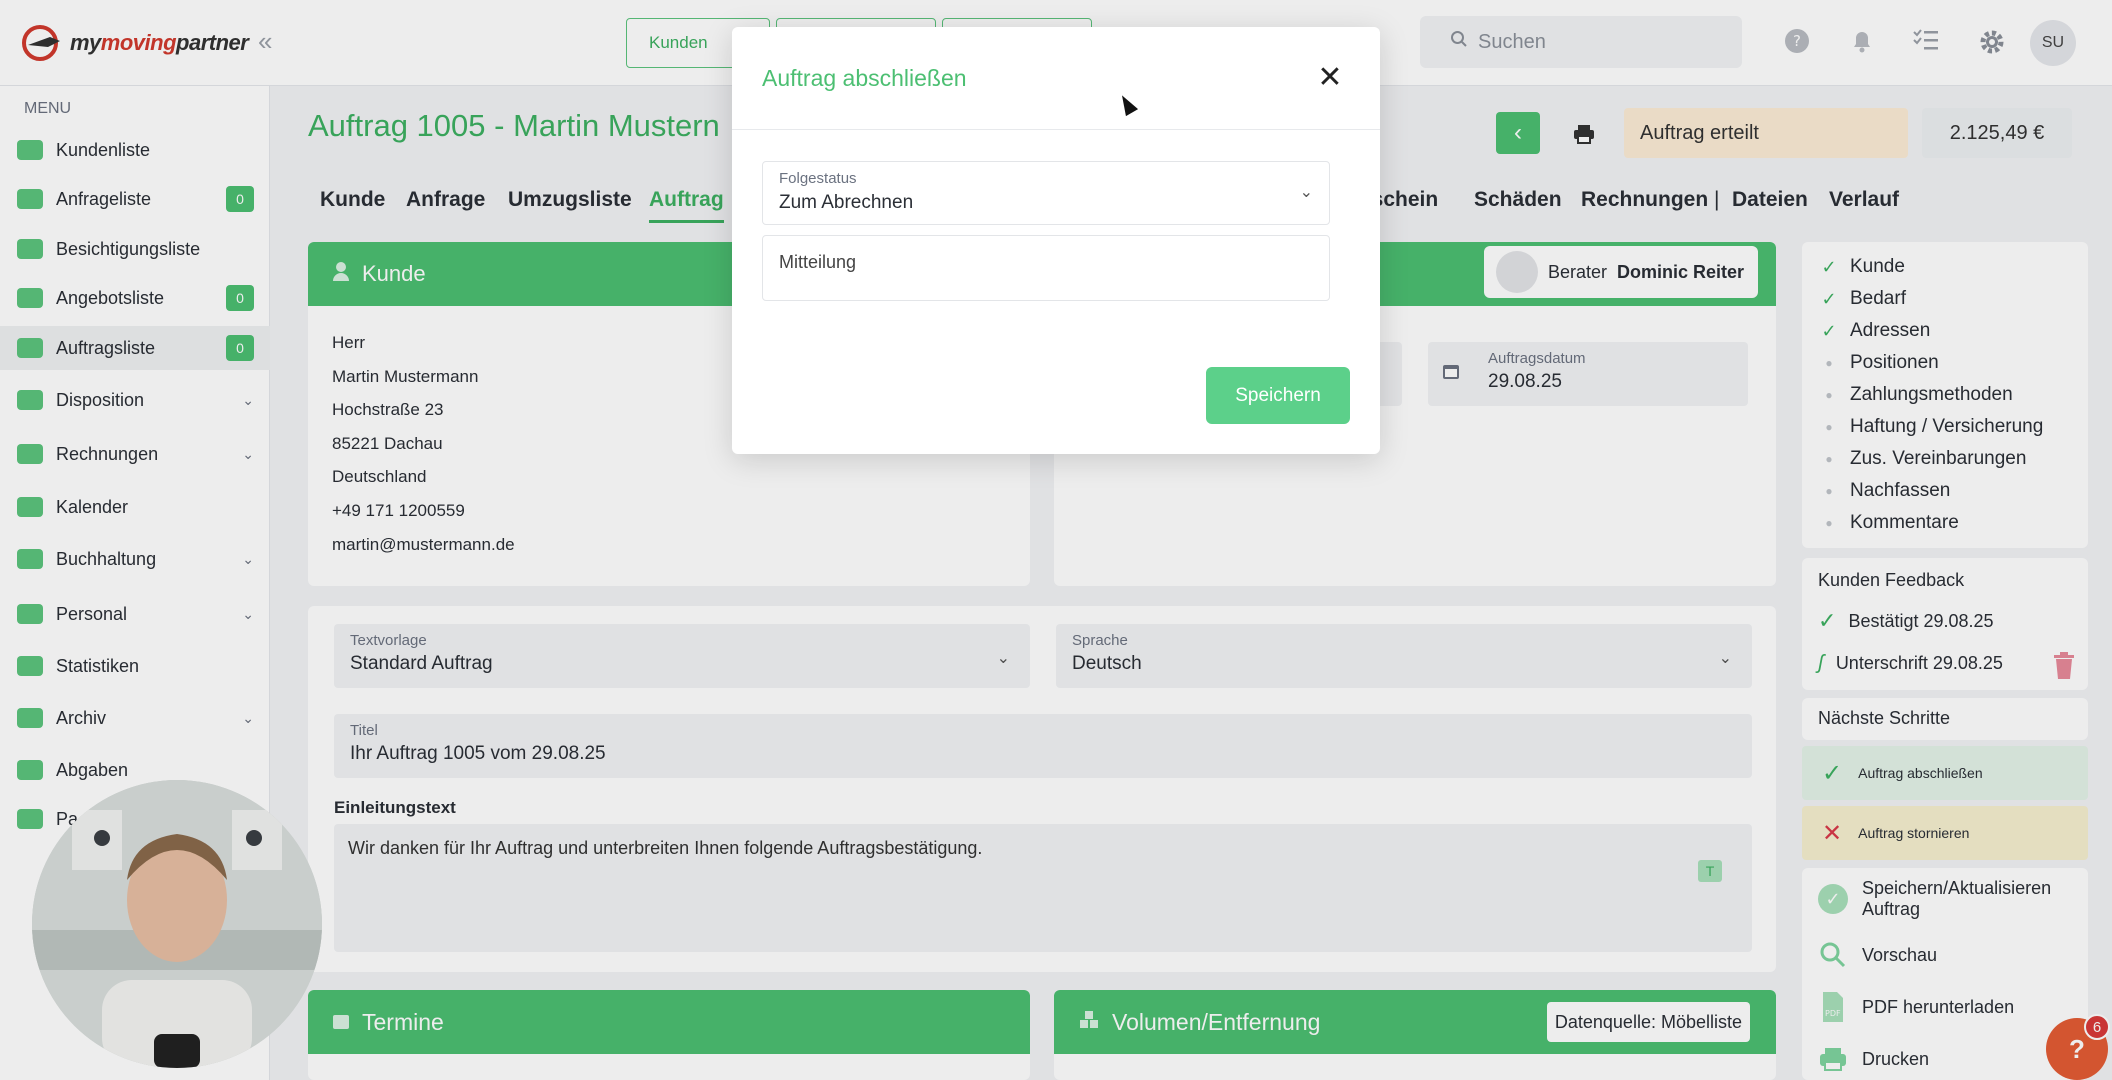  What do you see at coordinates (818, 178) in the screenshot?
I see `folgestatus-label: Folgestatus` at bounding box center [818, 178].